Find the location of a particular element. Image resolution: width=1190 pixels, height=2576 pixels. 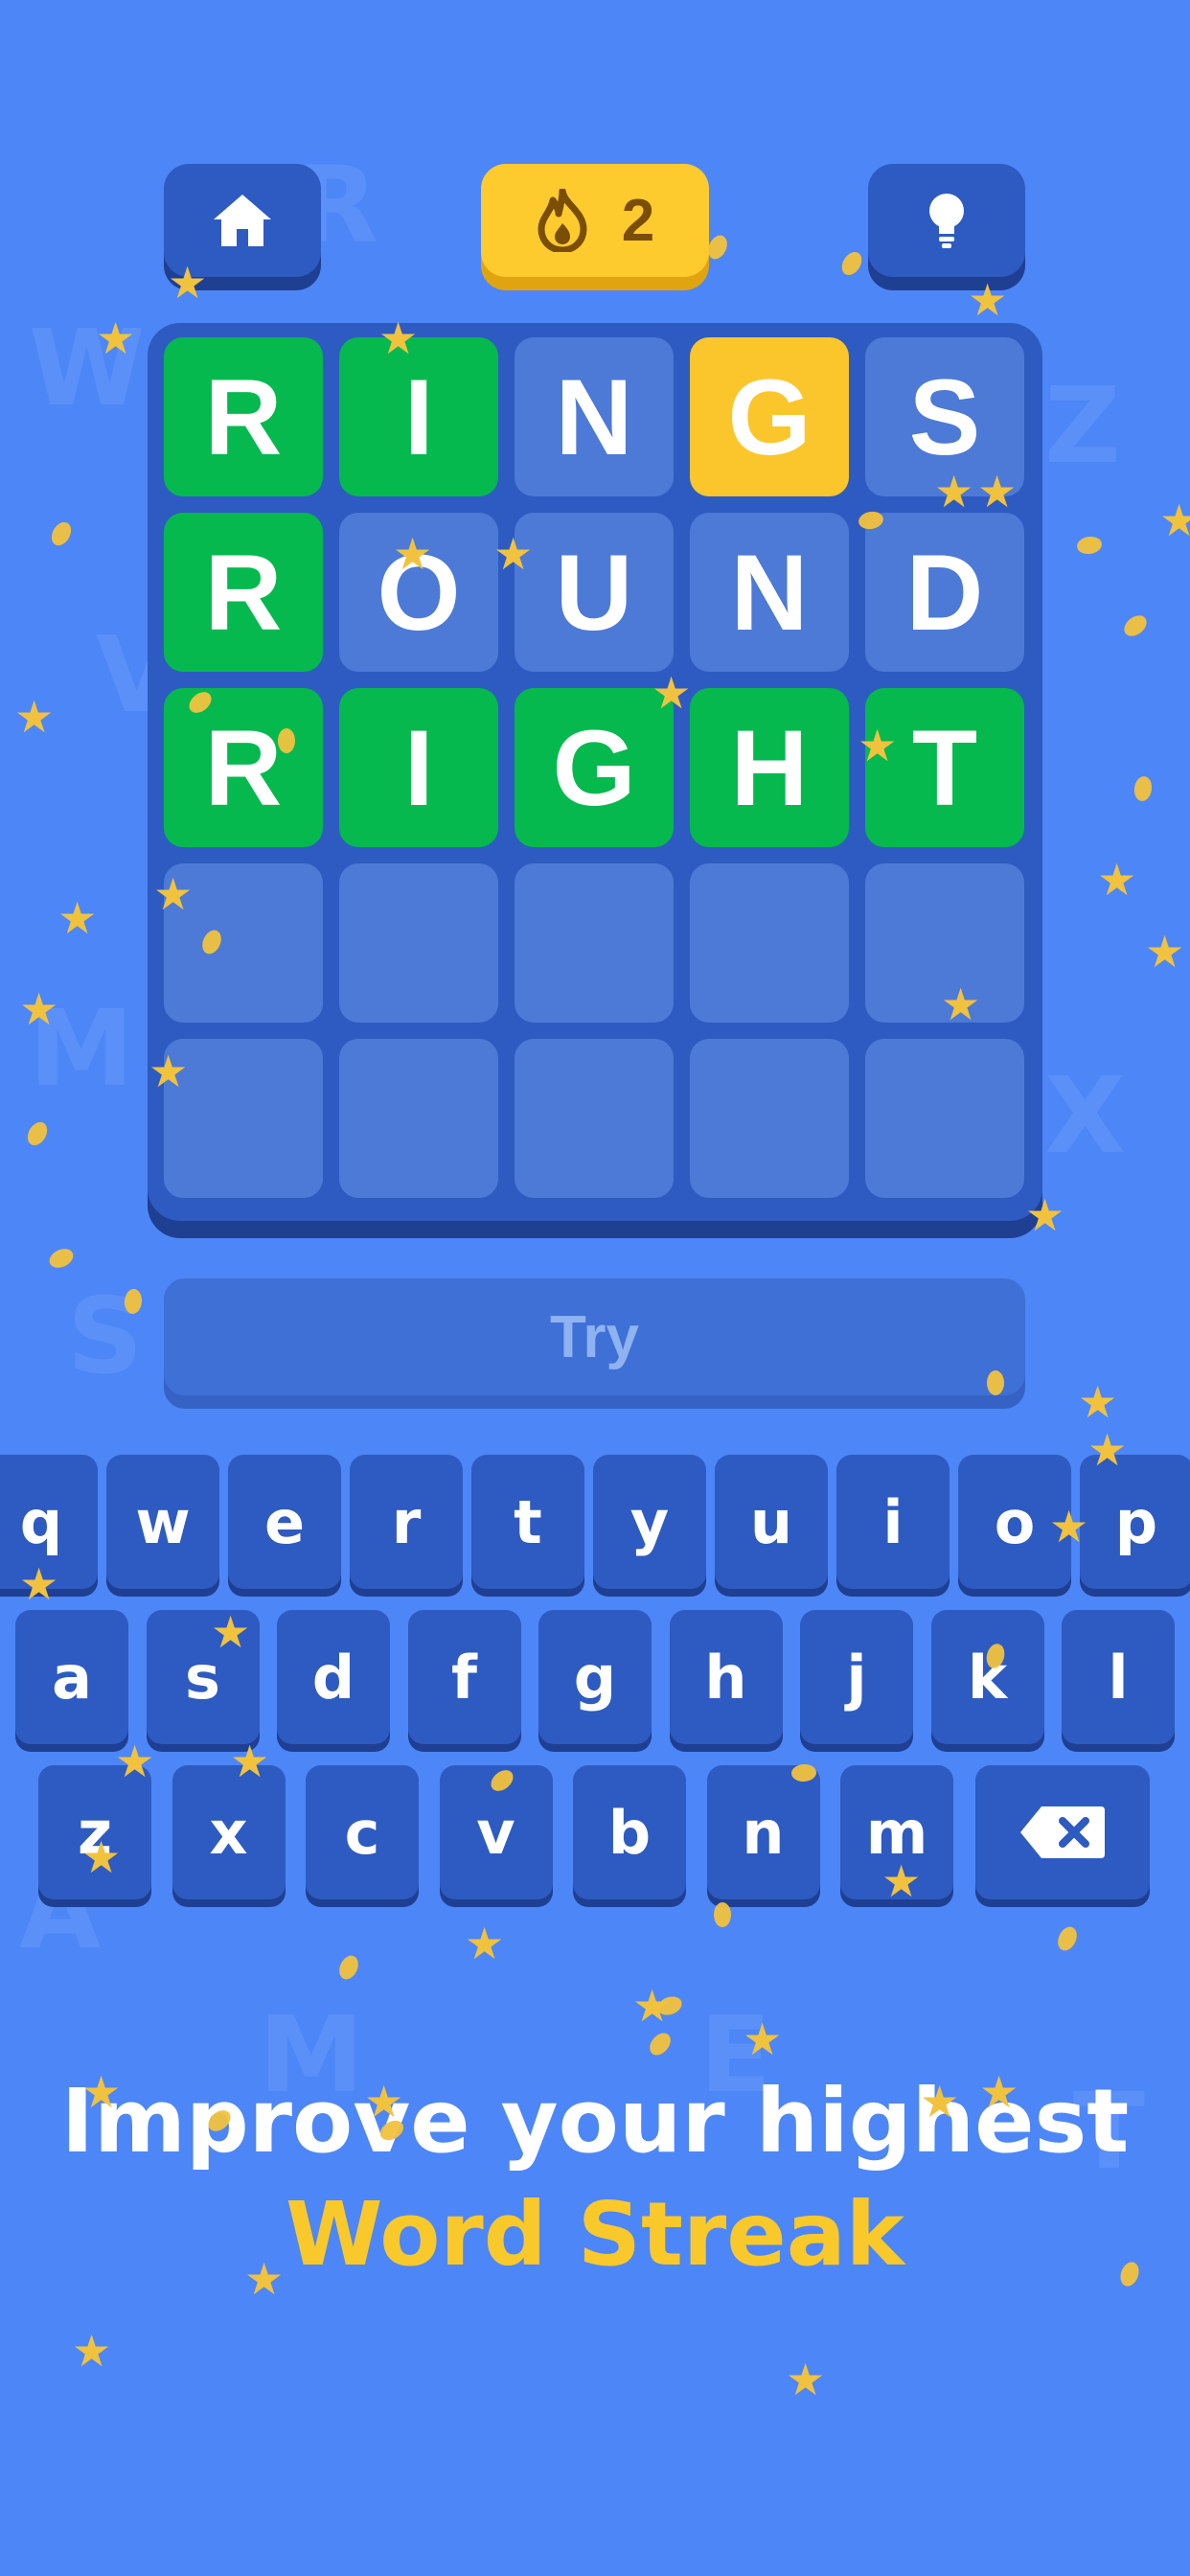

key-g: g is located at coordinates (595, 1677).